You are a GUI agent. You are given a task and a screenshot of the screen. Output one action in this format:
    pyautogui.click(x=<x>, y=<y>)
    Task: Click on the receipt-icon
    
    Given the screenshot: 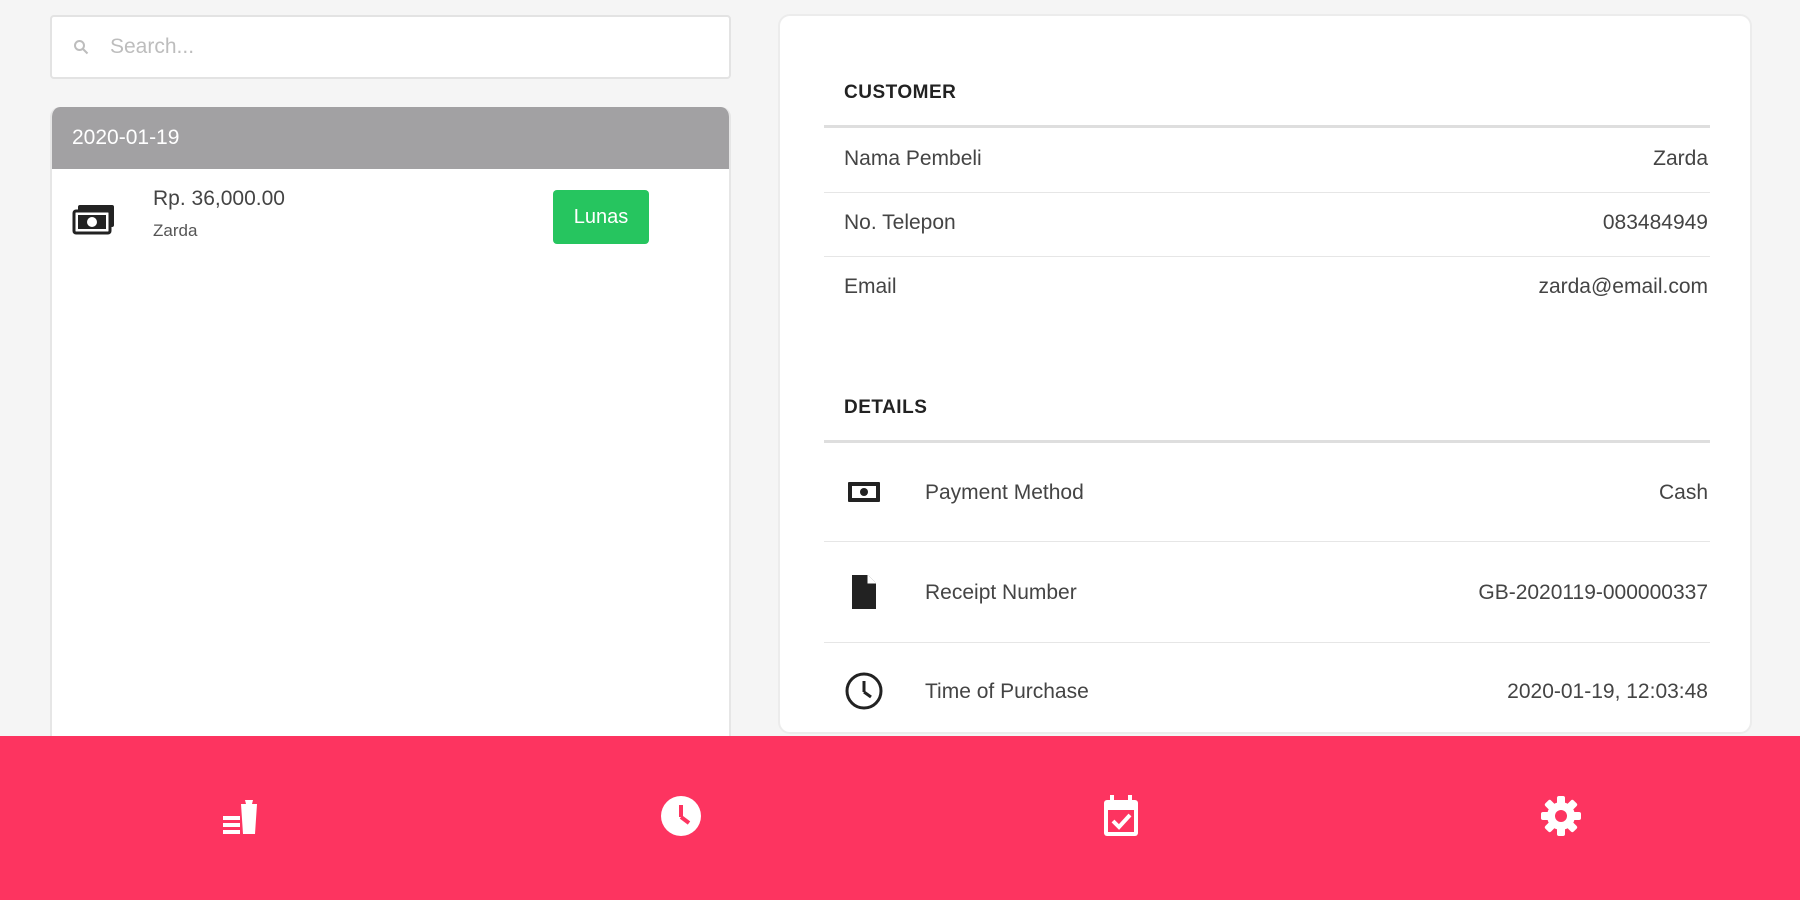 What is the action you would take?
    pyautogui.click(x=864, y=592)
    